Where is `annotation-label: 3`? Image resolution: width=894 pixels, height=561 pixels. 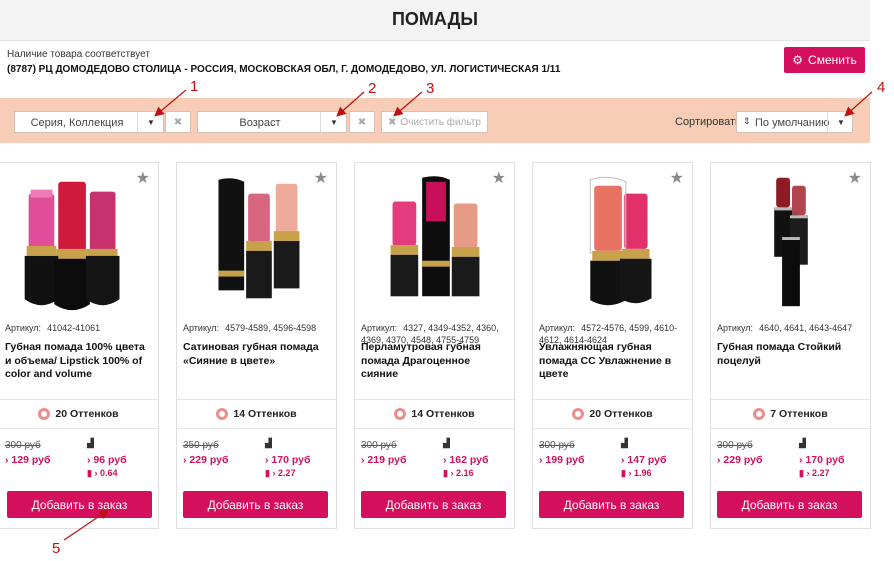
annotation-label: 3 is located at coordinates (430, 88).